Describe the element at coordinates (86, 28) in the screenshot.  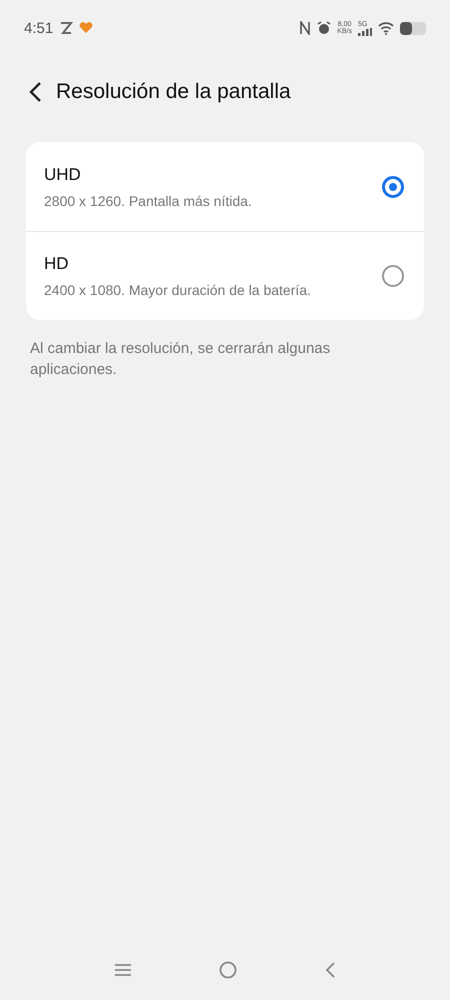
I see `heart-icon` at that location.